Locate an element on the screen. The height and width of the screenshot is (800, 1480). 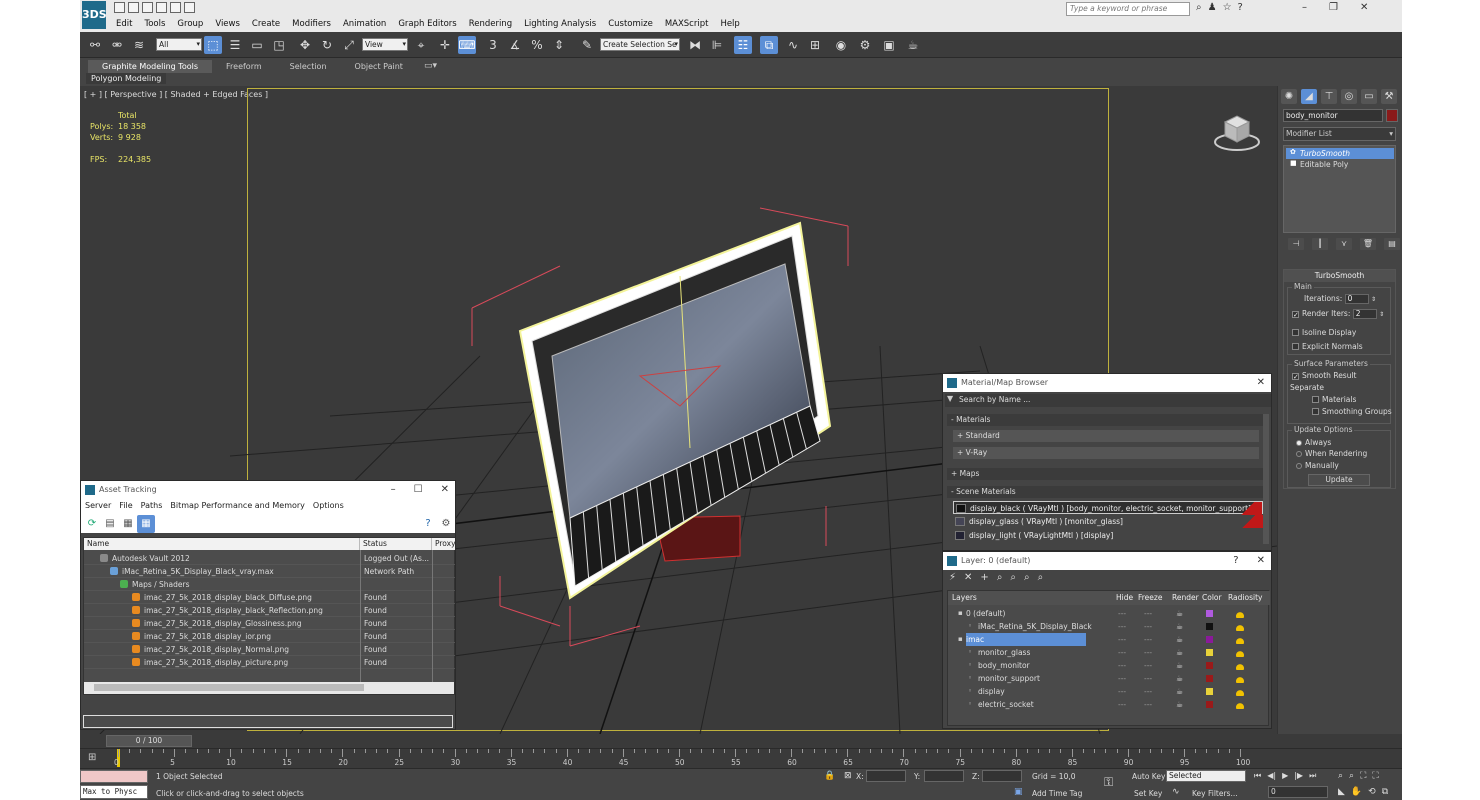
lightbulb-icon: ✿ is located at coordinates (1293, 152).